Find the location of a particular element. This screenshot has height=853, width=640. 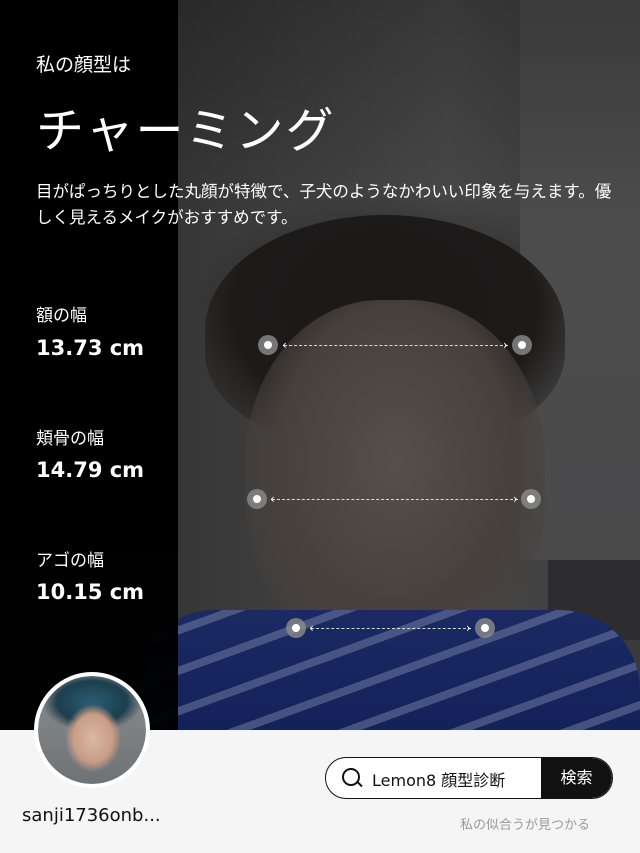

cheekbone-right-point is located at coordinates (531, 499).